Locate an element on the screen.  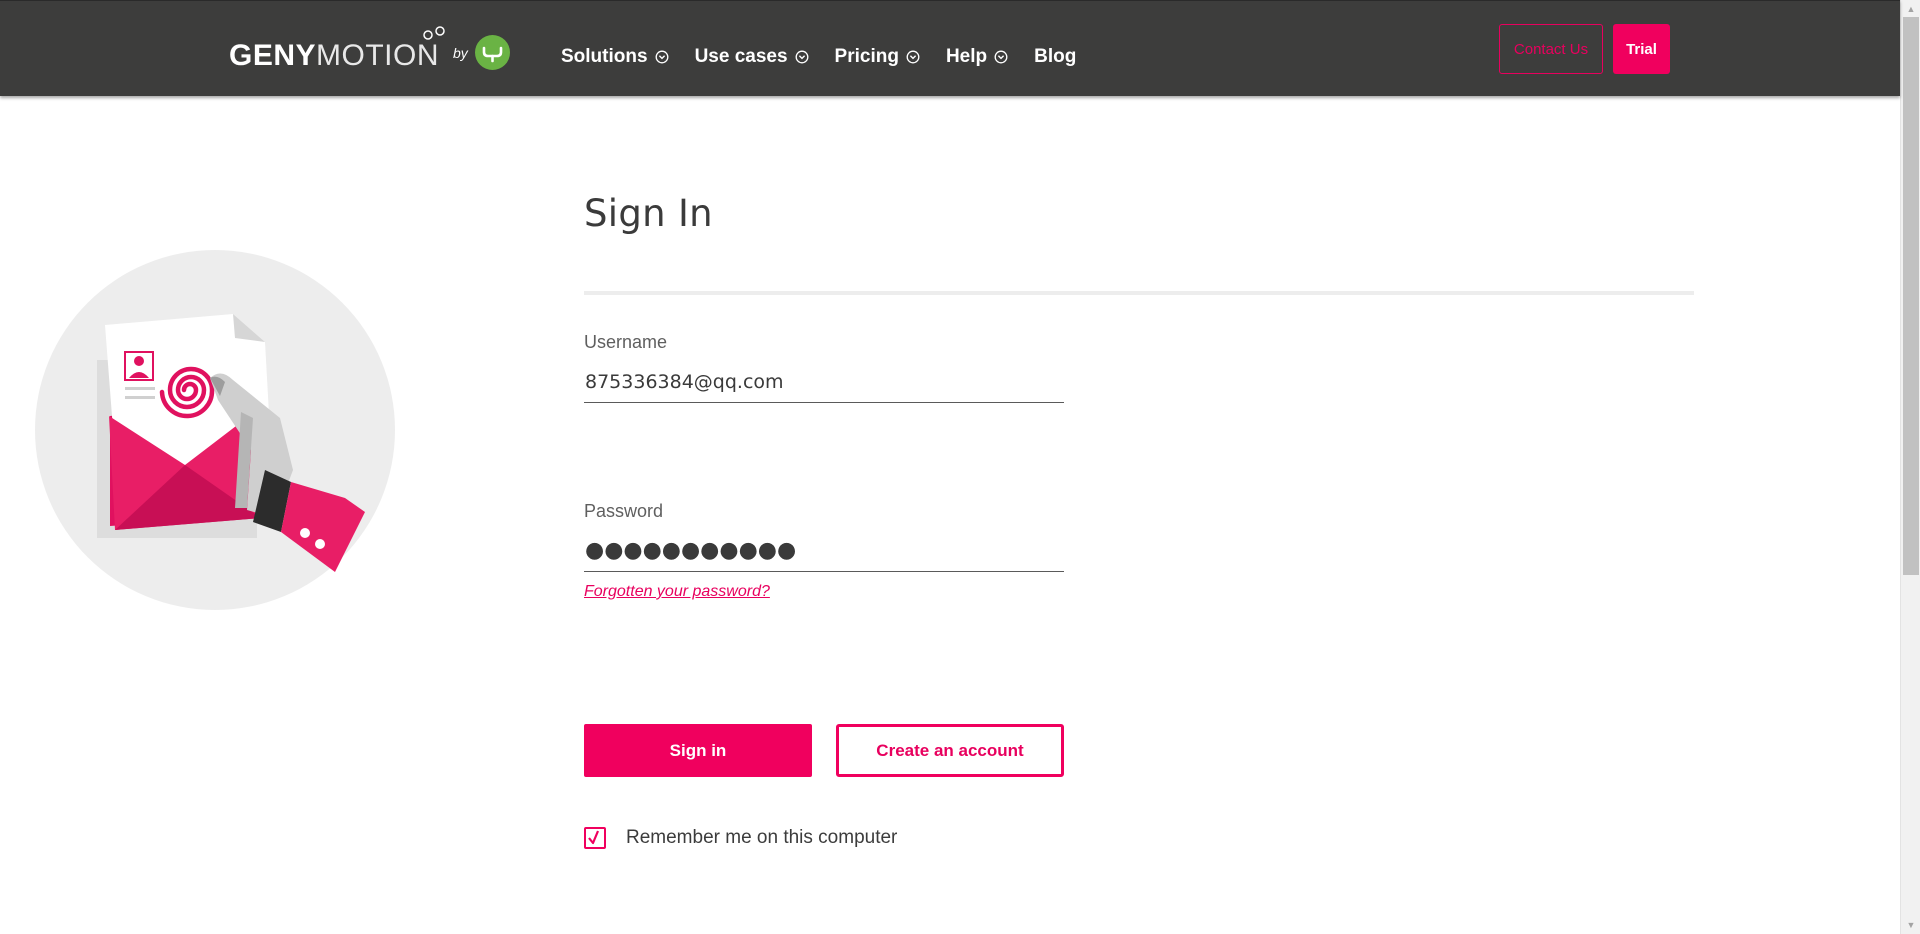
nav-pricing: Pricing is located at coordinates (877, 49).